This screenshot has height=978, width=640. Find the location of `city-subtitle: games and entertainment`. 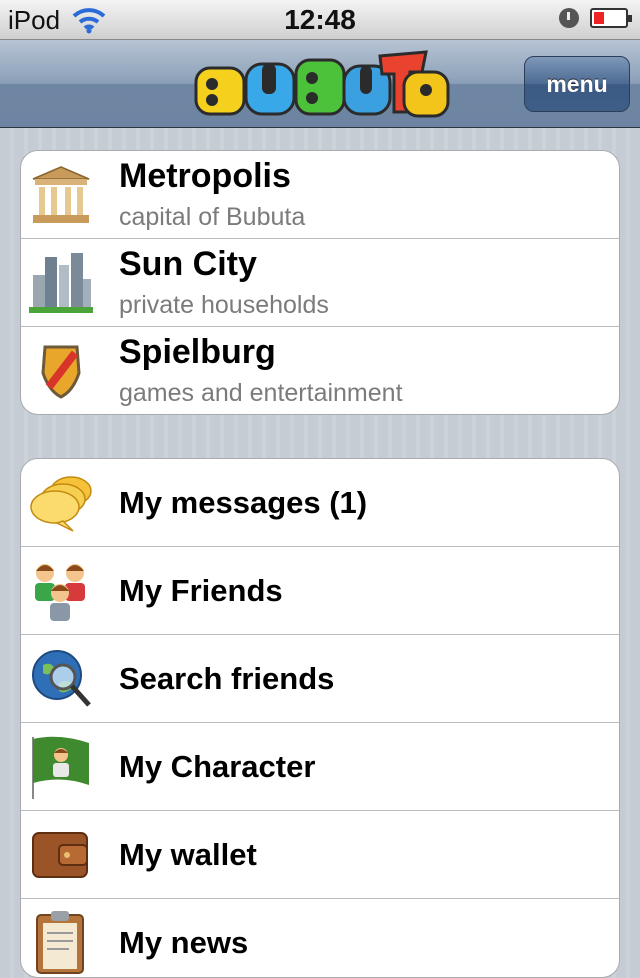

city-subtitle: games and entertainment is located at coordinates (261, 393).